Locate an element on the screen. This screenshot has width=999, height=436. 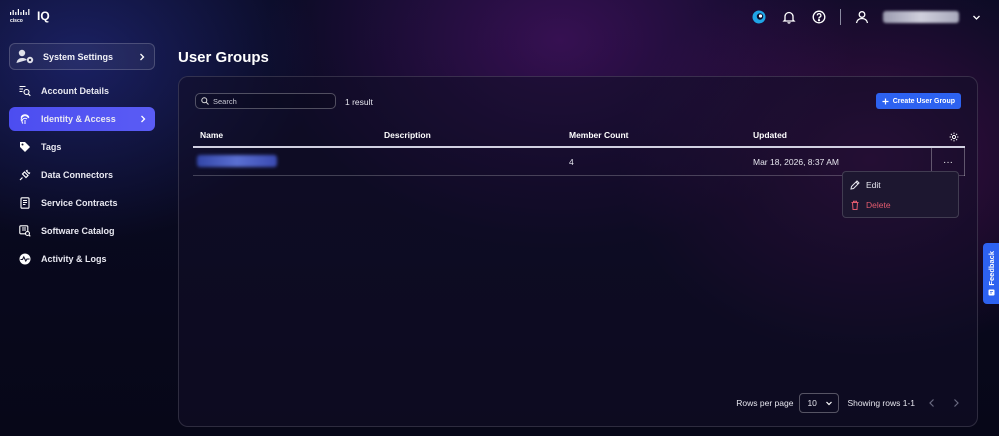
feedback-icon is located at coordinates (991, 292).